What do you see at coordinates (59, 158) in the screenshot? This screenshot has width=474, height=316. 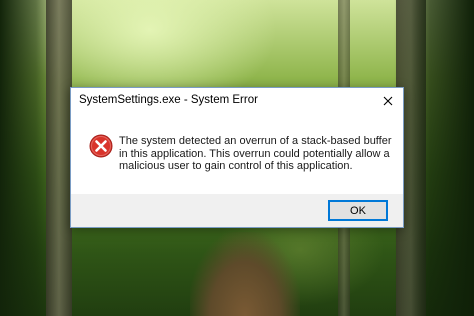 I see `tree-trunk` at bounding box center [59, 158].